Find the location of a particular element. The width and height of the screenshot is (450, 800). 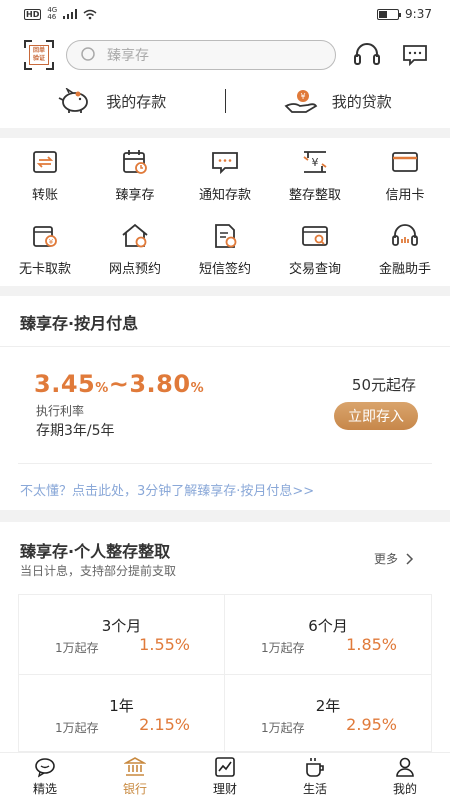

card-title: 臻享存·按月付息 is located at coordinates (79, 323).